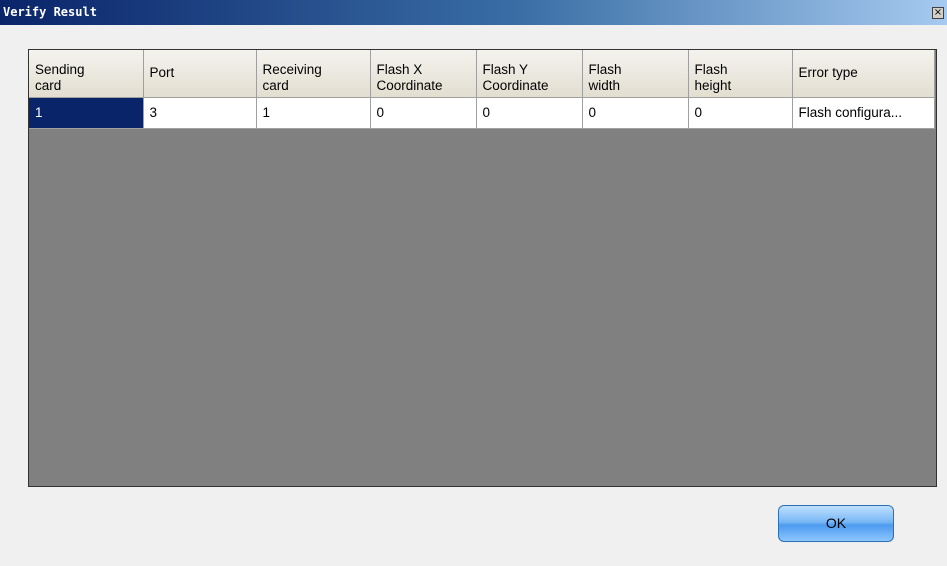 The image size is (947, 566). Describe the element at coordinates (473, 12) in the screenshot. I see `title-bar: Verify Result ×` at that location.